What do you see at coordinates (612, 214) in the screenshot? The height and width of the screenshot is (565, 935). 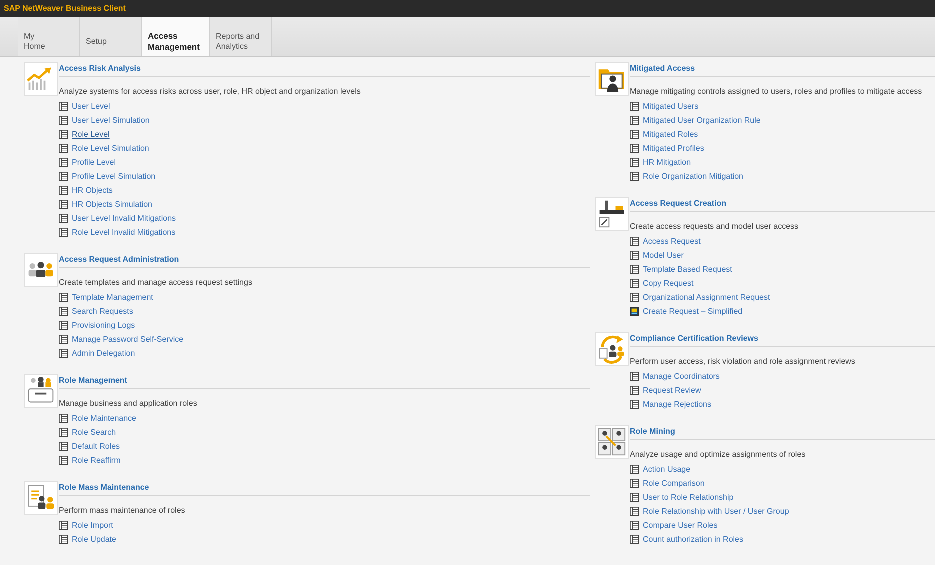 I see `person-edit-icon` at bounding box center [612, 214].